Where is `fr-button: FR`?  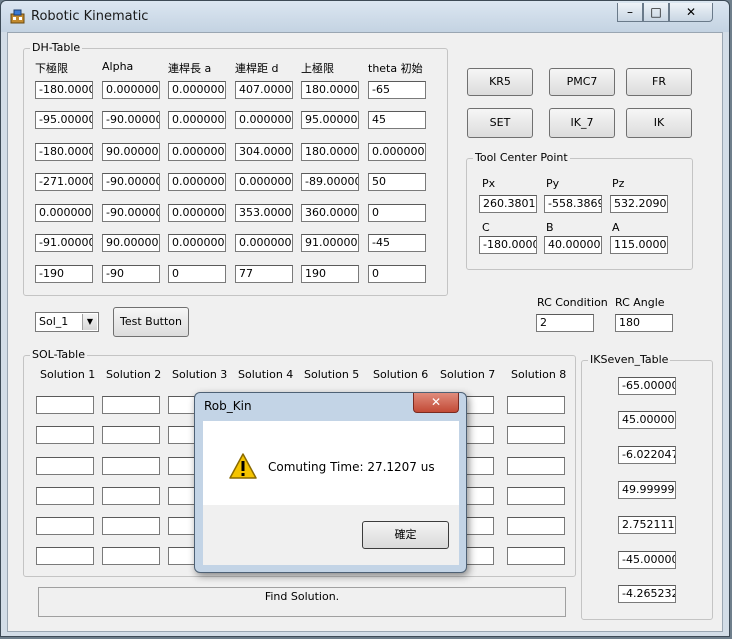
fr-button: FR is located at coordinates (659, 82).